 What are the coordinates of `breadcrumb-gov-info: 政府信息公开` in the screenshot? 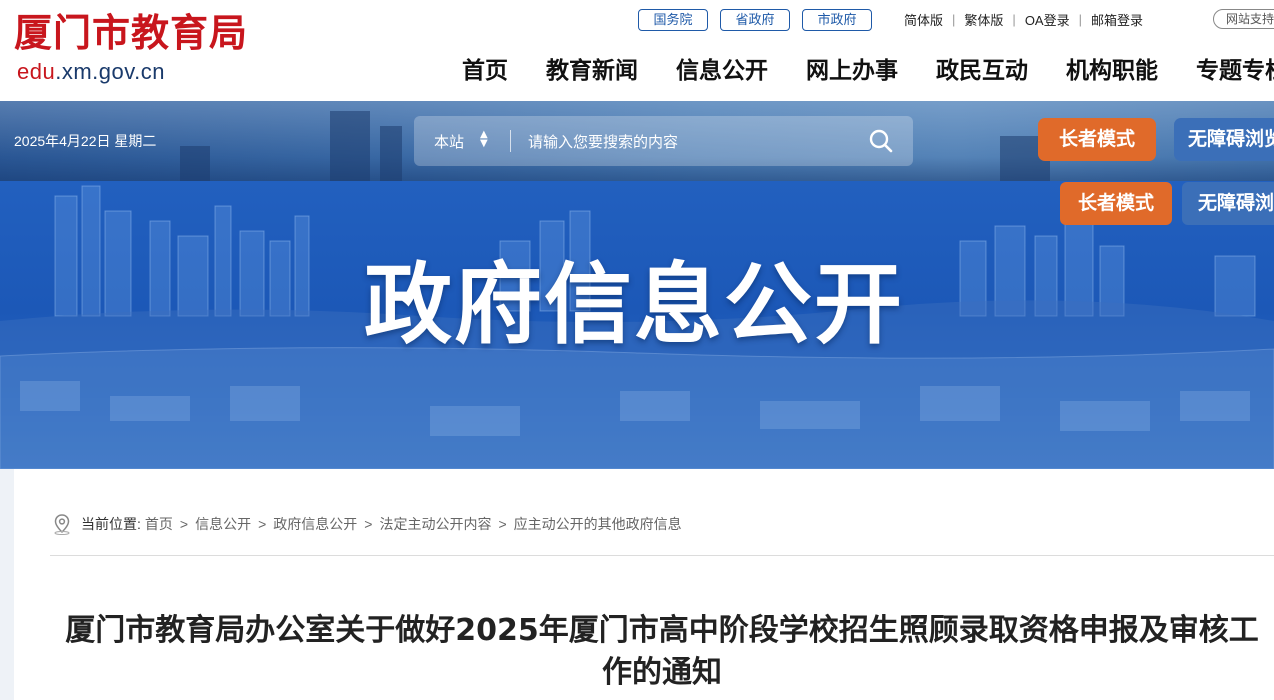 It's located at (315, 524).